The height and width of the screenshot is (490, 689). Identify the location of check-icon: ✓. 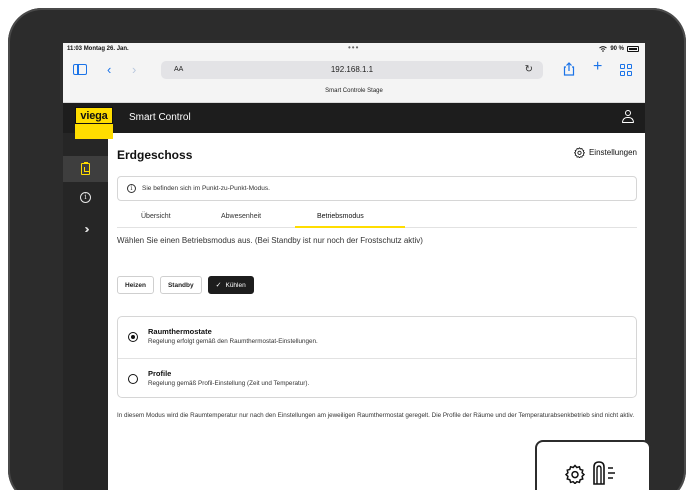
(218, 285).